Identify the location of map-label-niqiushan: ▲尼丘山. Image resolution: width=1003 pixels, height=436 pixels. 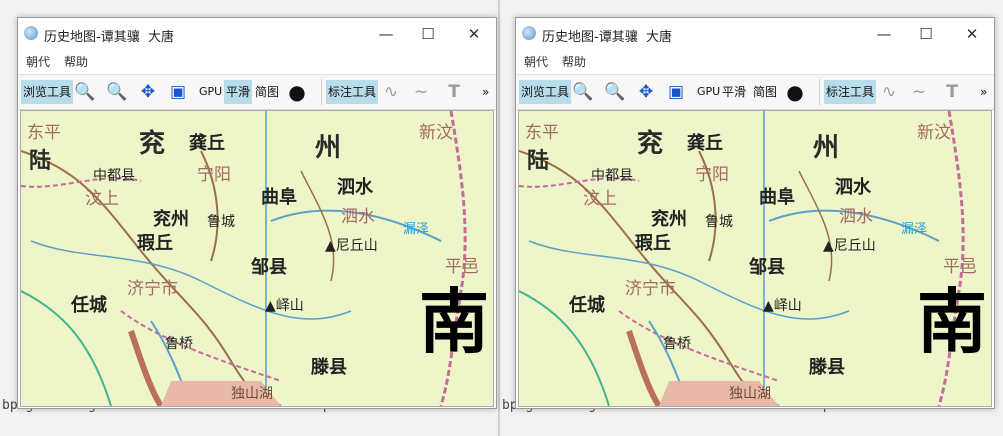
(351, 246).